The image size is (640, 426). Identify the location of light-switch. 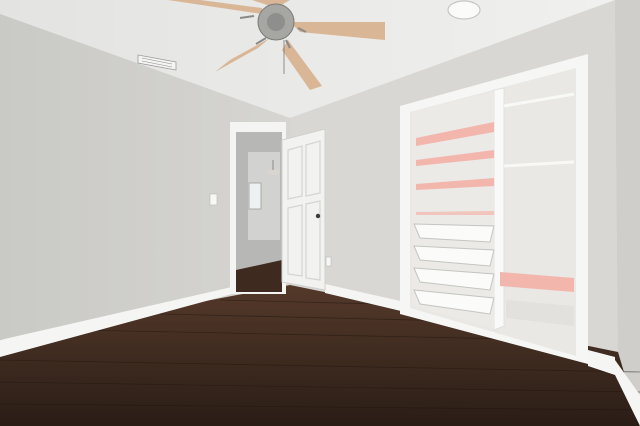
(213, 199).